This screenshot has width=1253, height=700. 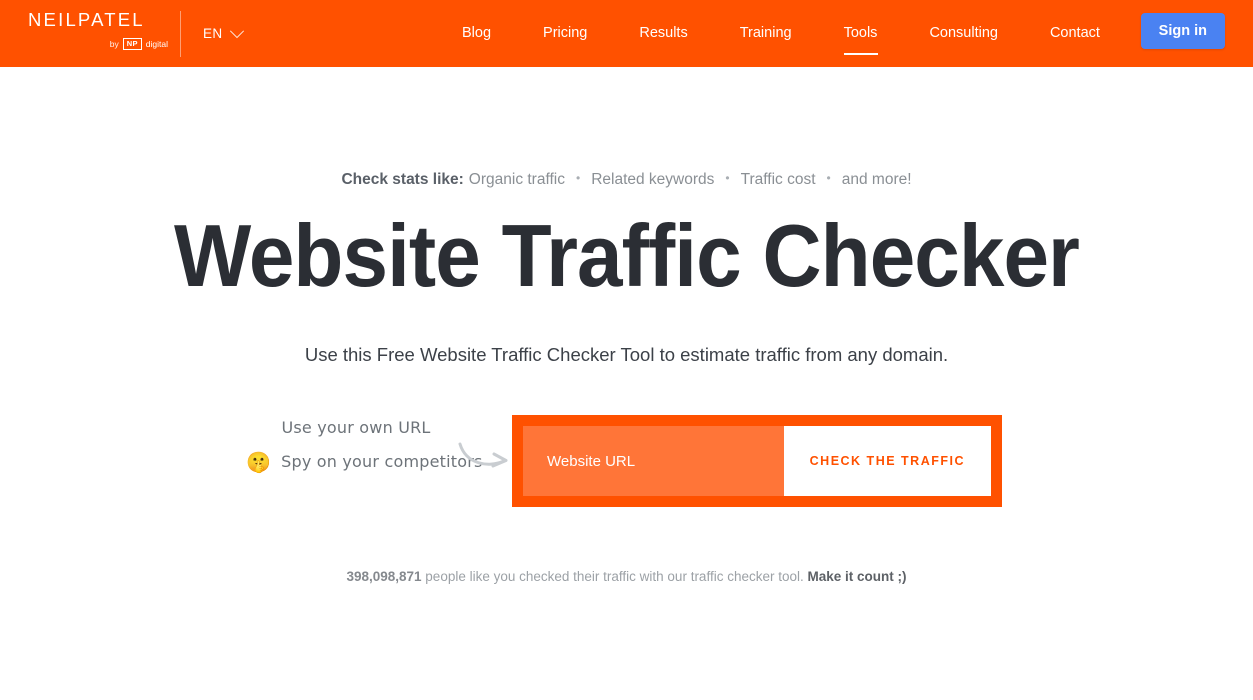 I want to click on stats-item-and-more: and more!, so click(x=876, y=179).